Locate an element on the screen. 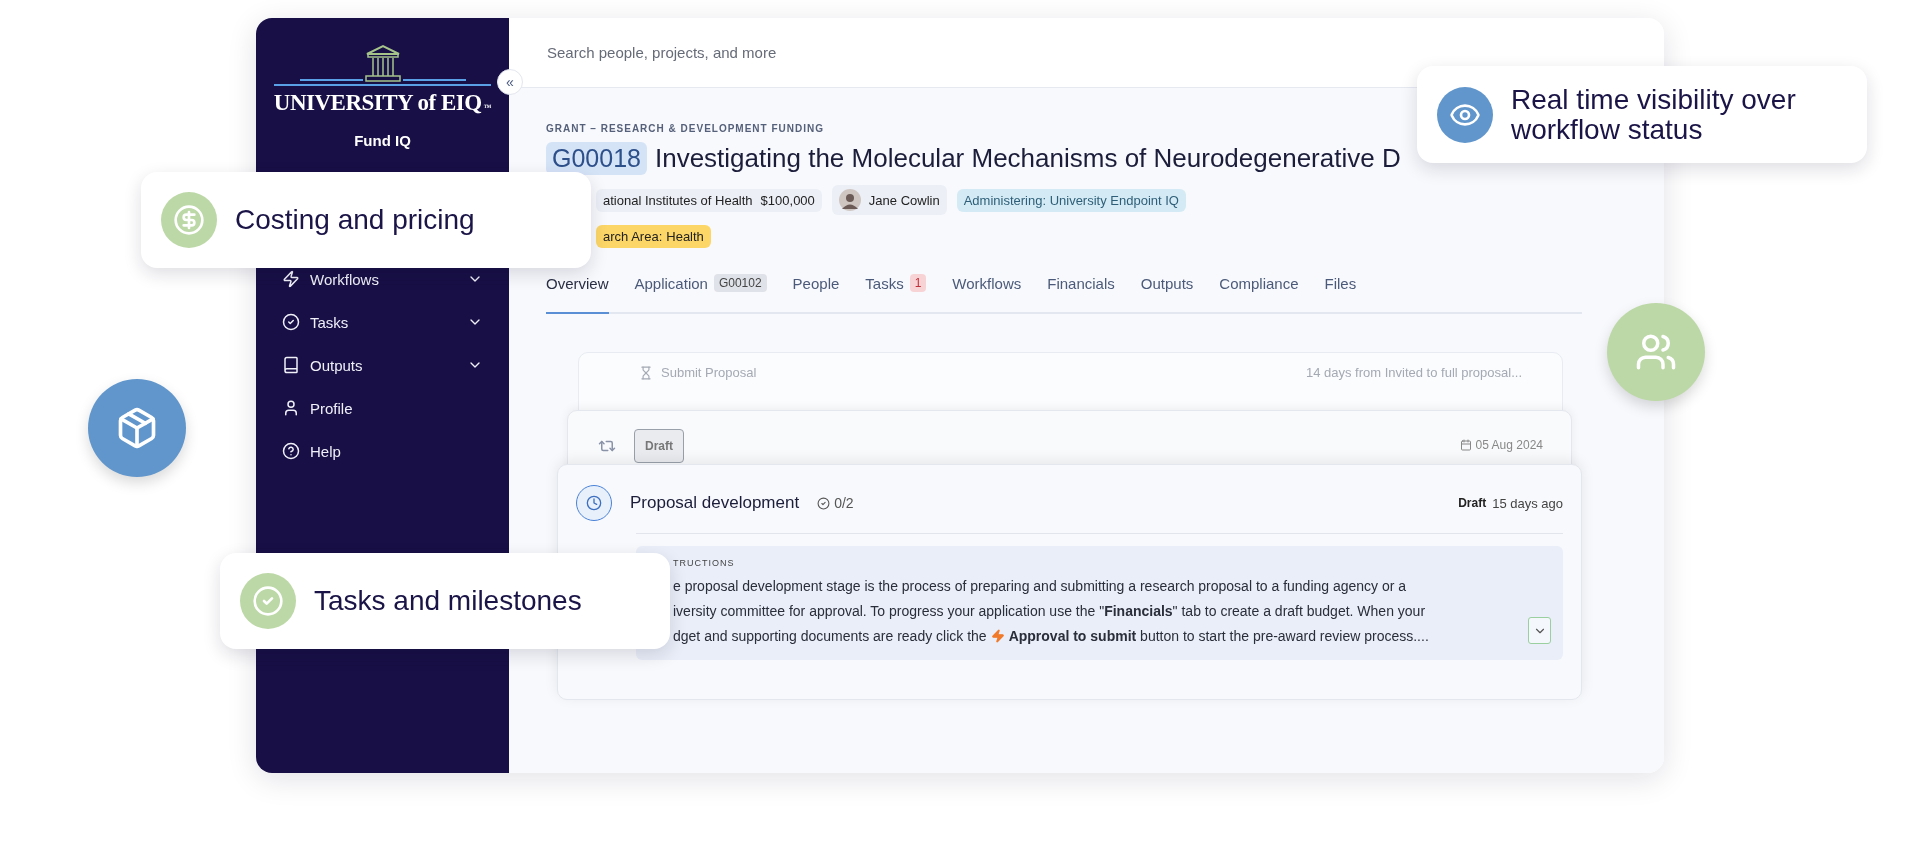  book-icon is located at coordinates (291, 365).